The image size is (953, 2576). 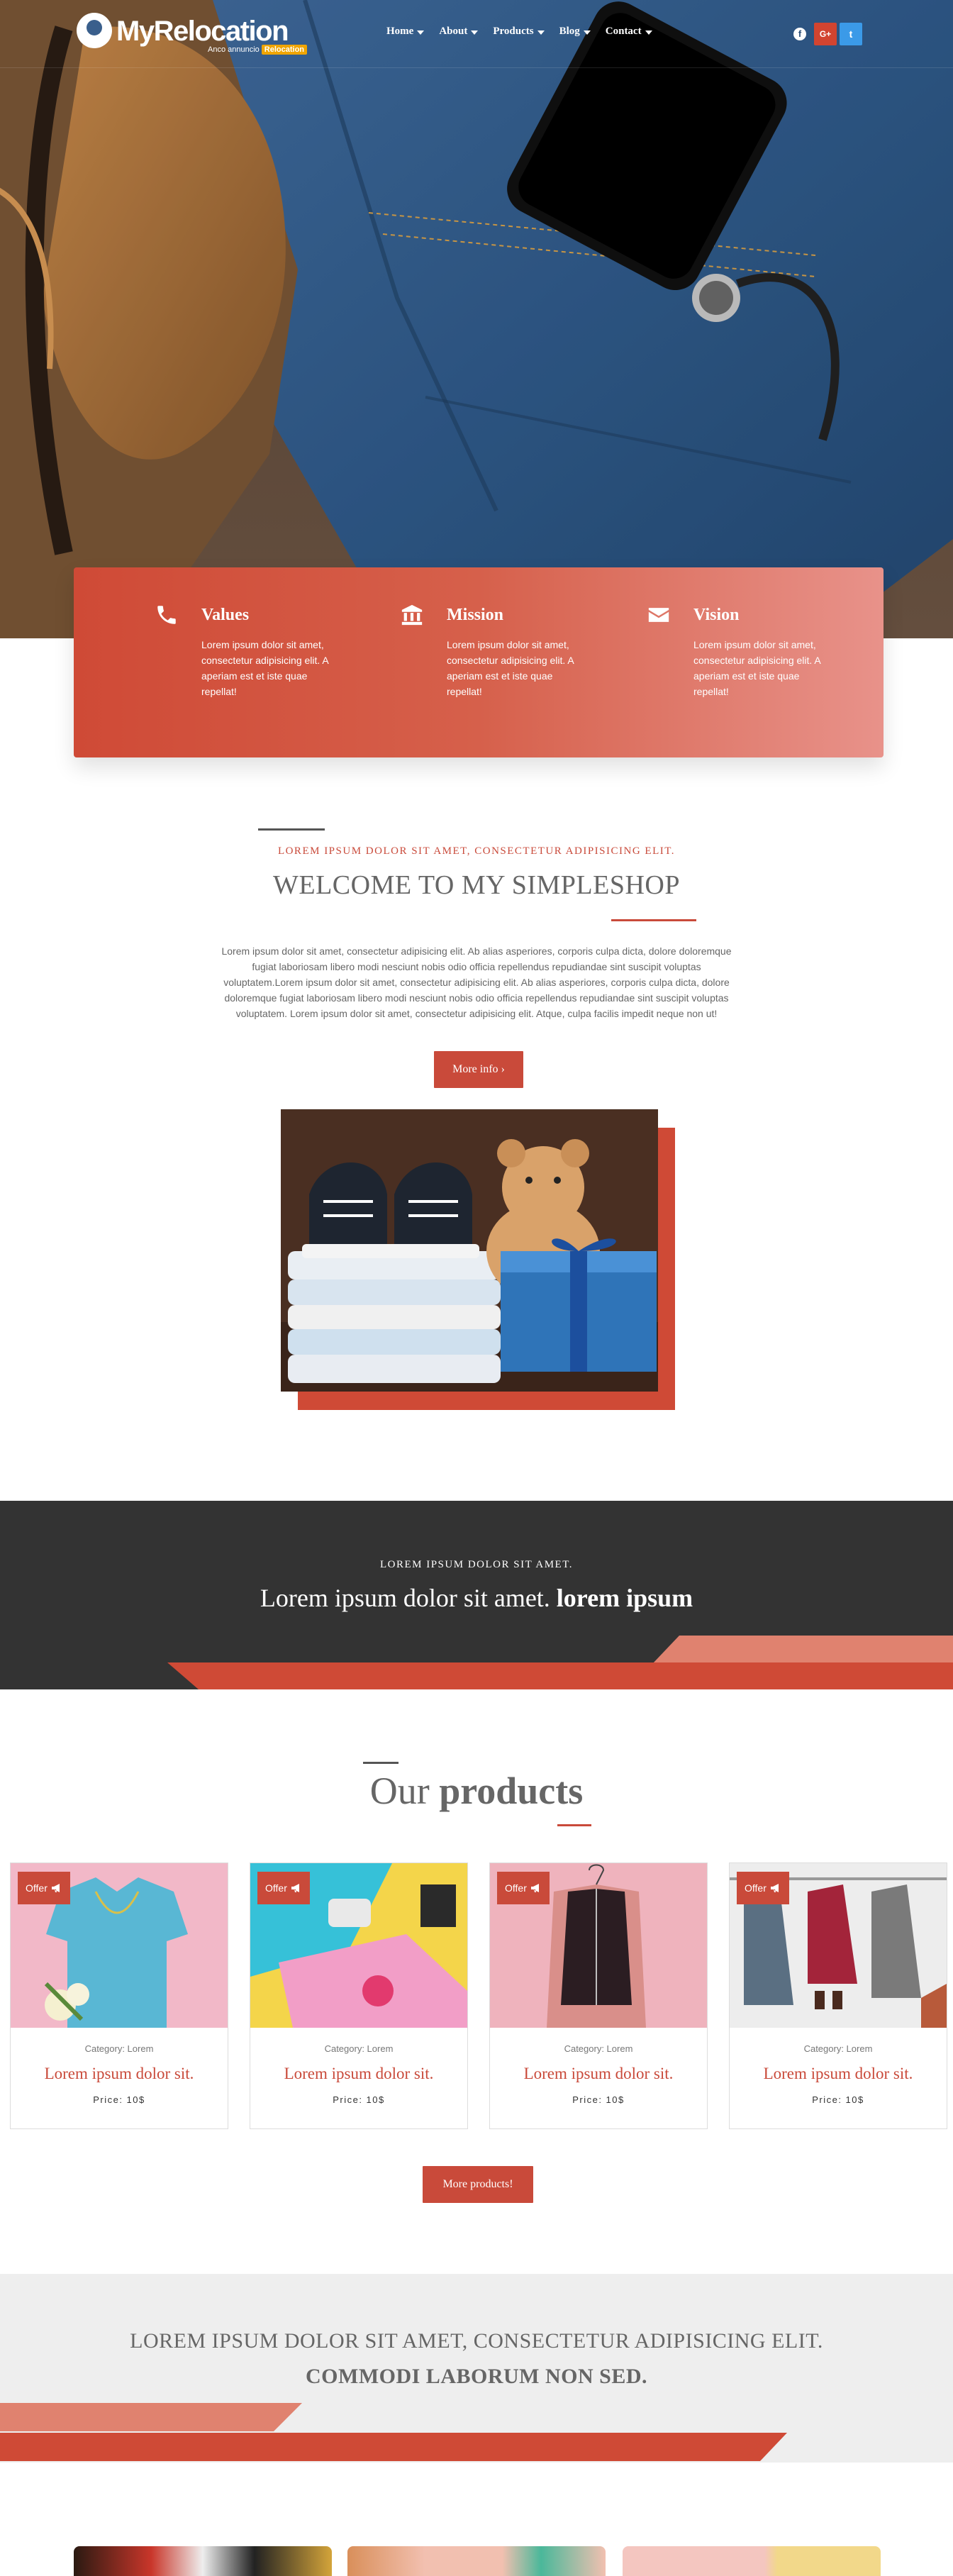 I want to click on more-products-button: More products!, so click(x=478, y=2184).